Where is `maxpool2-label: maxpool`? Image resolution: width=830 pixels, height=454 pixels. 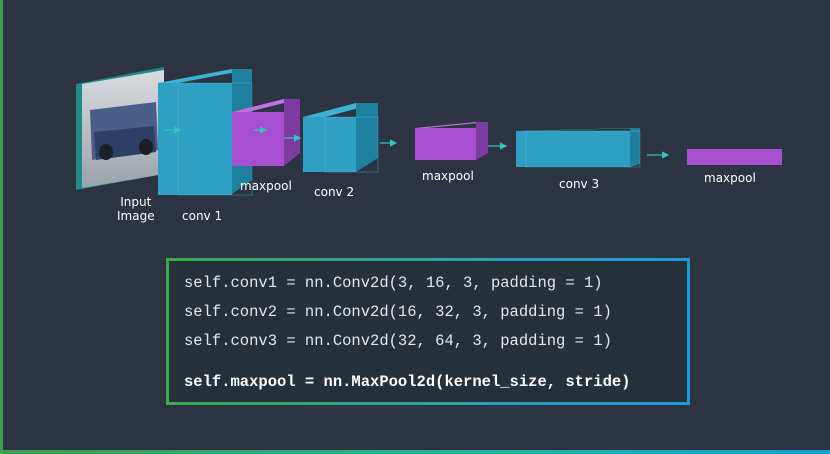
maxpool2-label: maxpool is located at coordinates (448, 176).